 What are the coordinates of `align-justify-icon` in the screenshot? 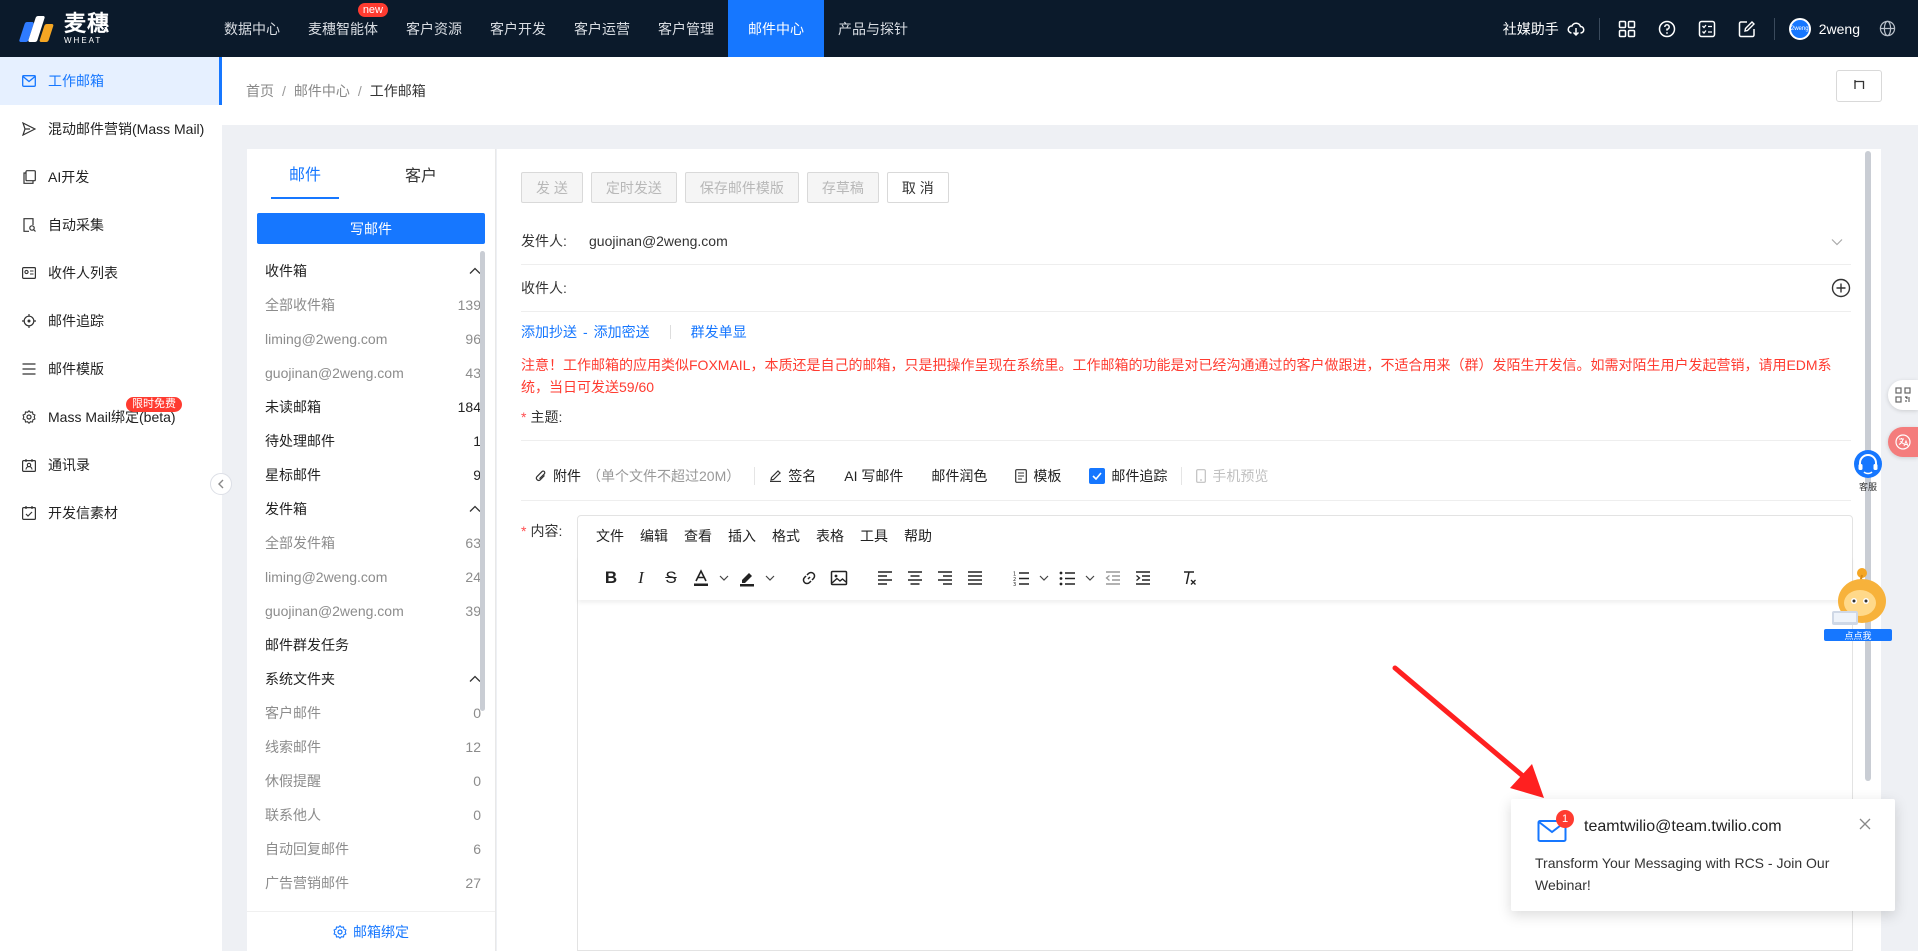 It's located at (975, 578).